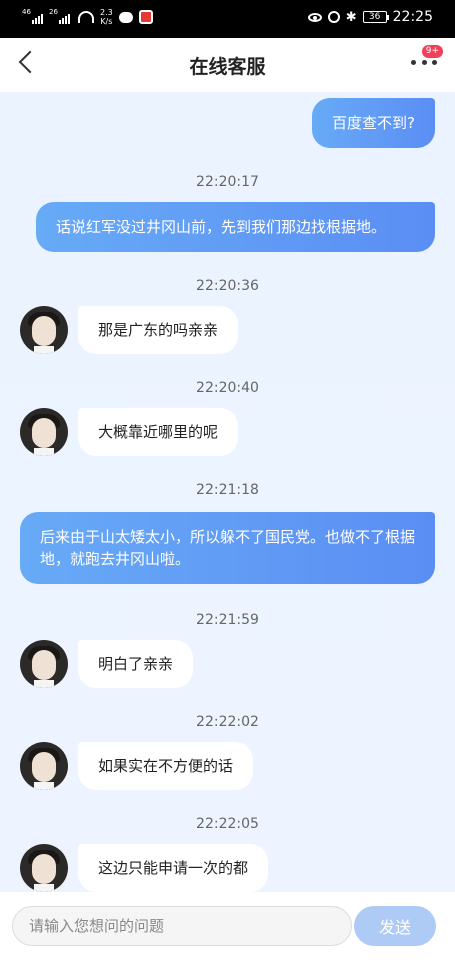  I want to click on message-incoming: 那是广东的吗亲亲, so click(158, 330).